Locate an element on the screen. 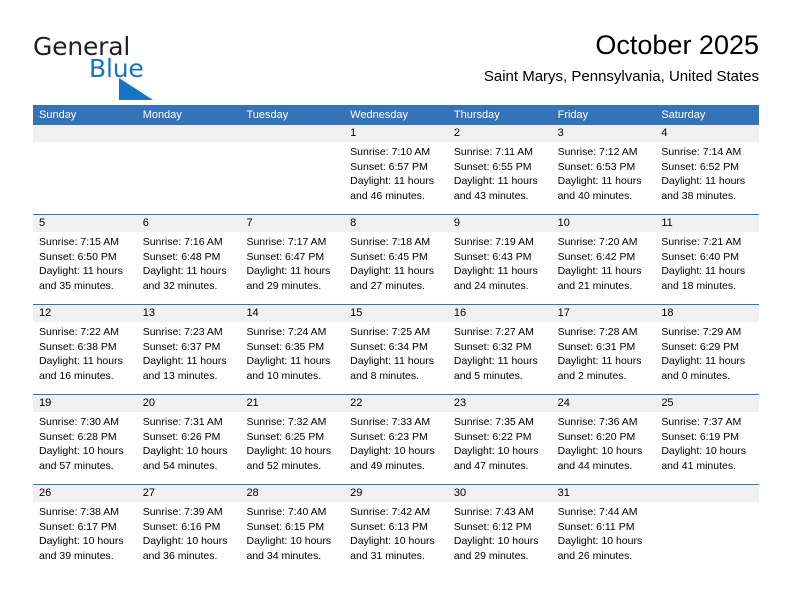 The height and width of the screenshot is (612, 792). day-detail-line: Sunrise: 7:29 AM is located at coordinates (701, 332).